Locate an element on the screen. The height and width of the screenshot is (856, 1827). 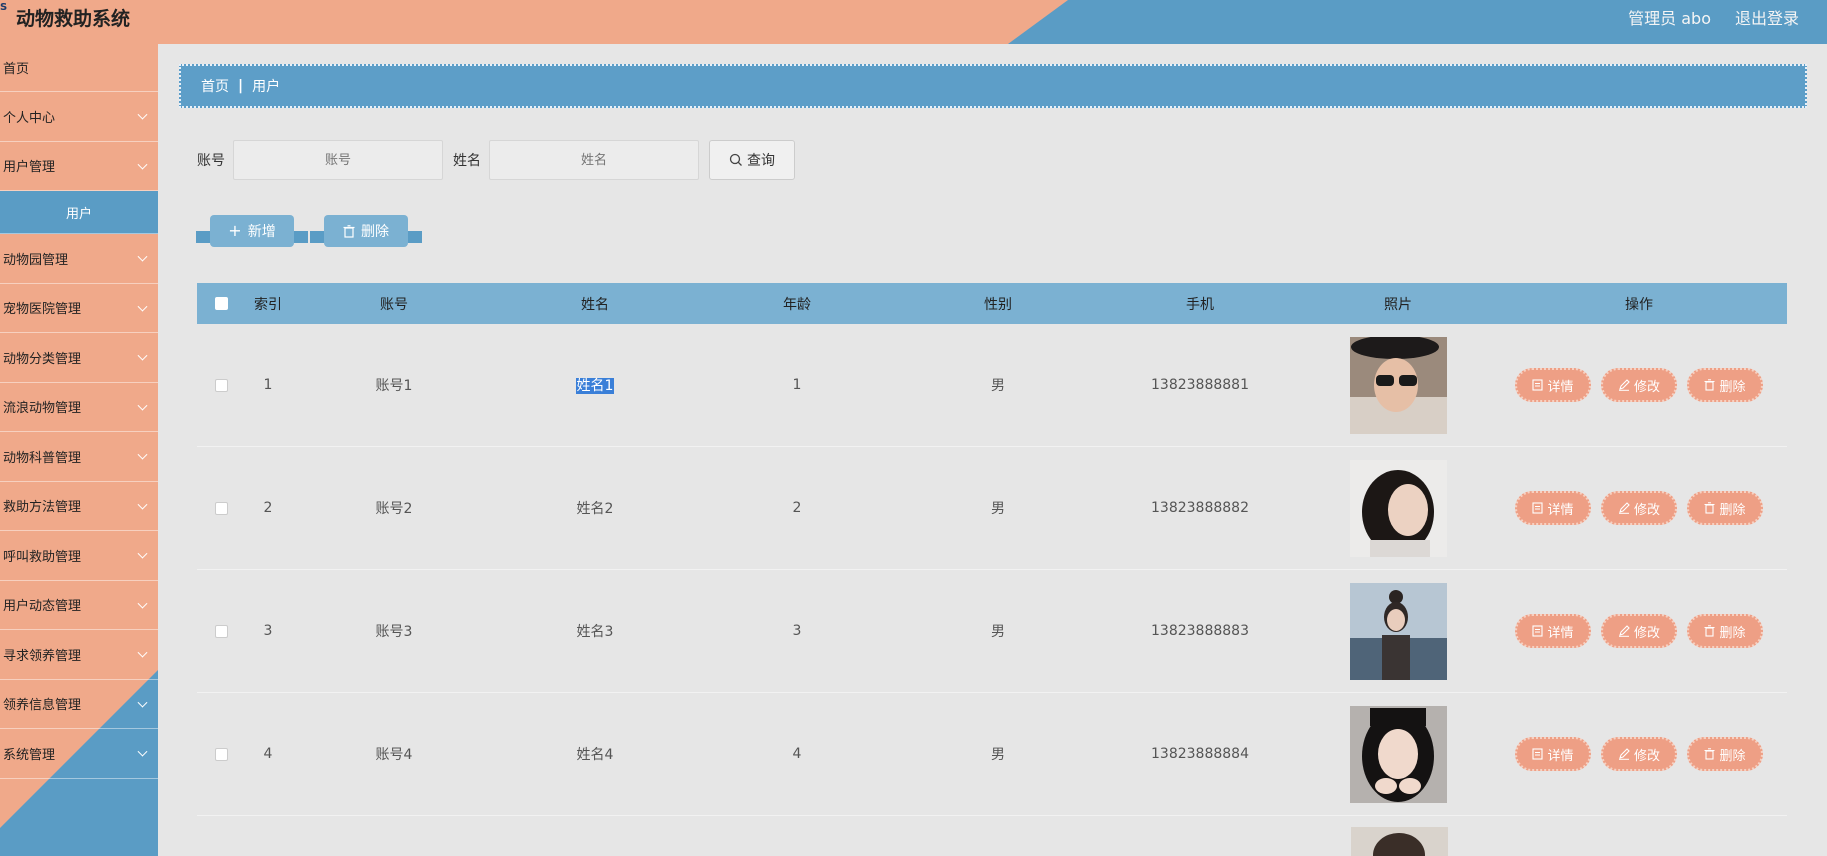
sidebar-item: 用户动态管理 is located at coordinates (79, 605).